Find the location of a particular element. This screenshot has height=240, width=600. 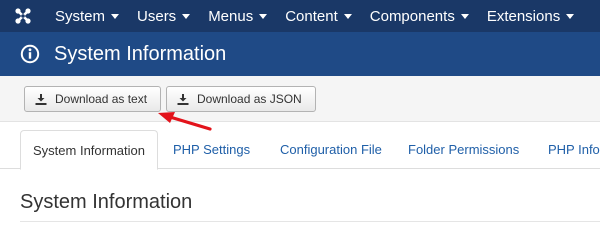

menu-menus: Menus is located at coordinates (237, 16).